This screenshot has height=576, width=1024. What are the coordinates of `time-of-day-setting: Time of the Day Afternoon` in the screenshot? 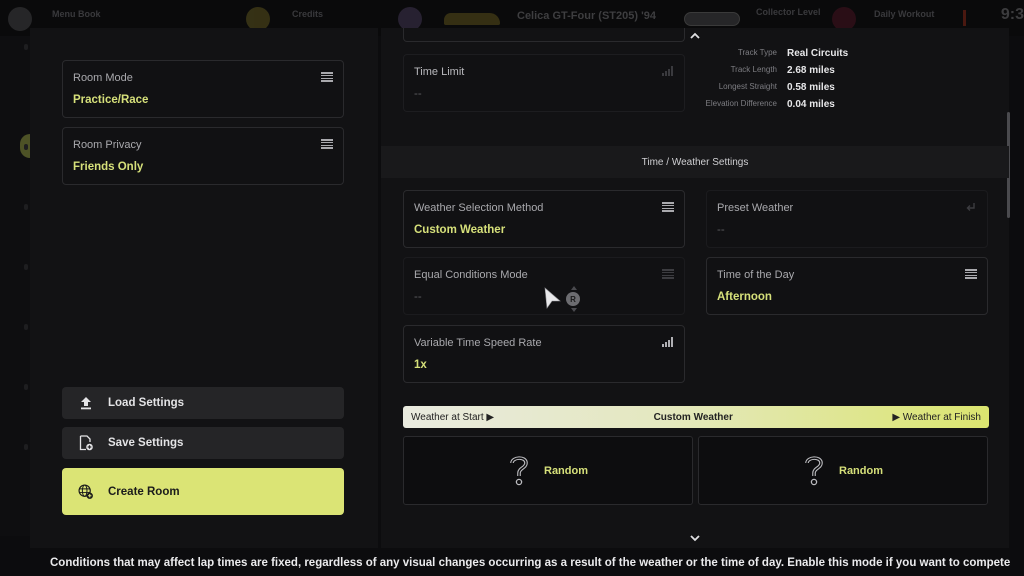 It's located at (847, 286).